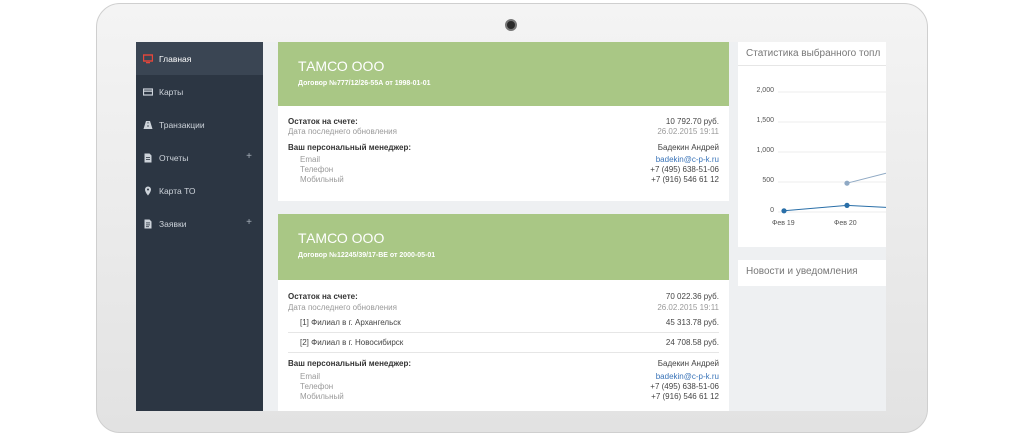 This screenshot has width=1024, height=433. I want to click on sidebar-item-label: Главная, so click(175, 58).